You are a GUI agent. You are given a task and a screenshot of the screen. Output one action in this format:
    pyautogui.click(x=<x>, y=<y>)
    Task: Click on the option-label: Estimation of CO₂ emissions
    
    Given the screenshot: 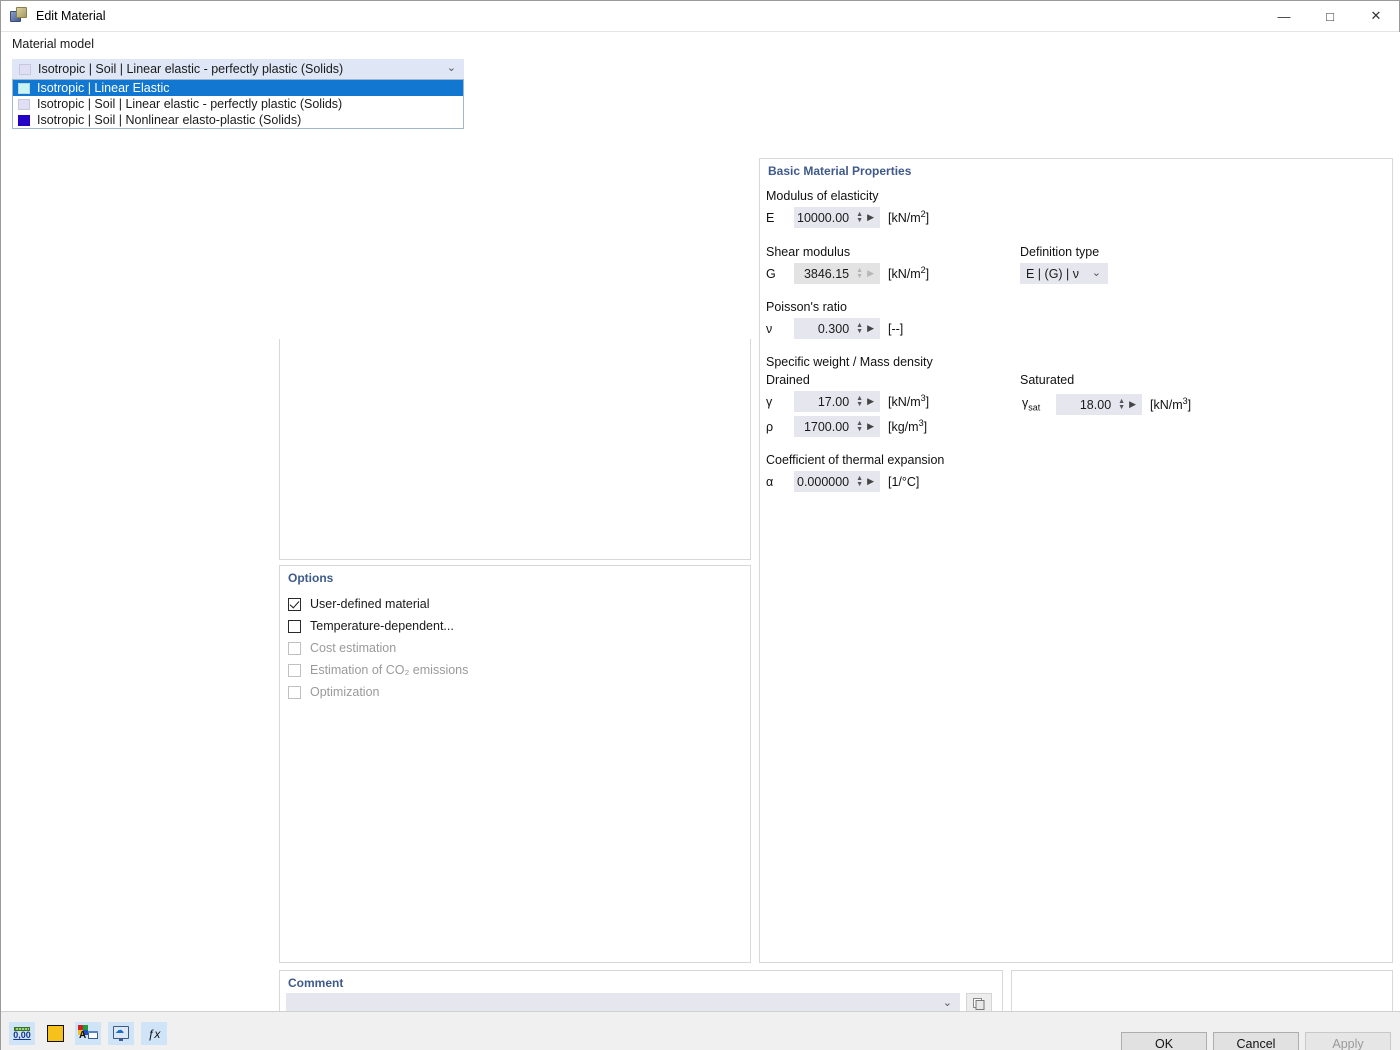 What is the action you would take?
    pyautogui.click(x=389, y=670)
    